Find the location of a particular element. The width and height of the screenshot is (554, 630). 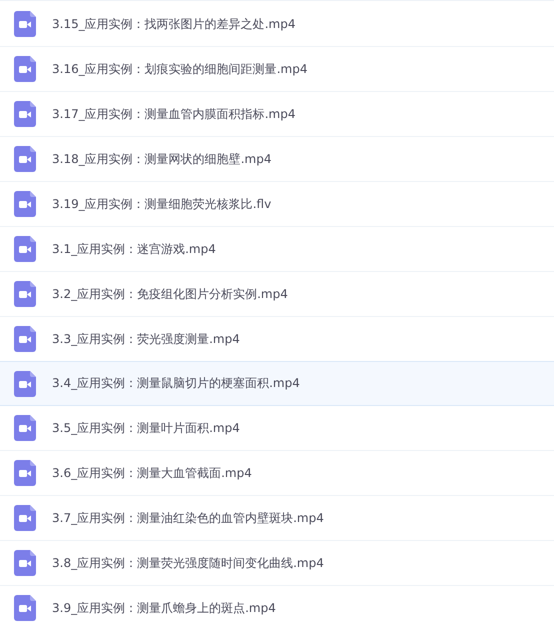

file-name: 3.8_应用实例：测量荧光强度随时间变化曲线.mp4 is located at coordinates (188, 563).